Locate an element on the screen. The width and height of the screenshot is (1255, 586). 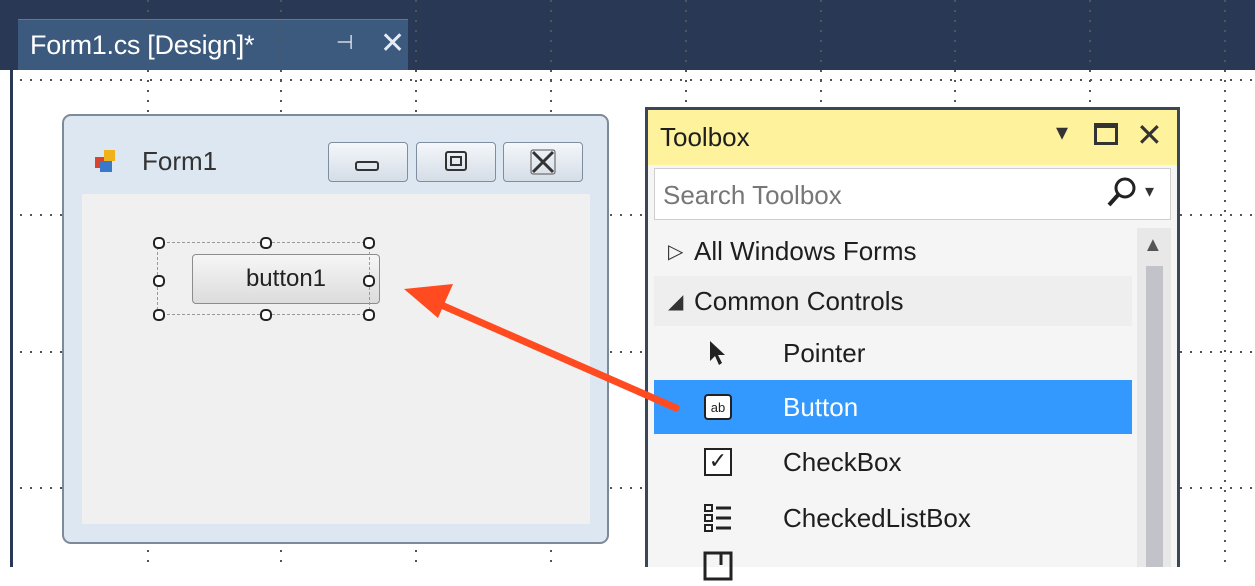
group-common-controls: ◢ Common Controls is located at coordinates (893, 301).